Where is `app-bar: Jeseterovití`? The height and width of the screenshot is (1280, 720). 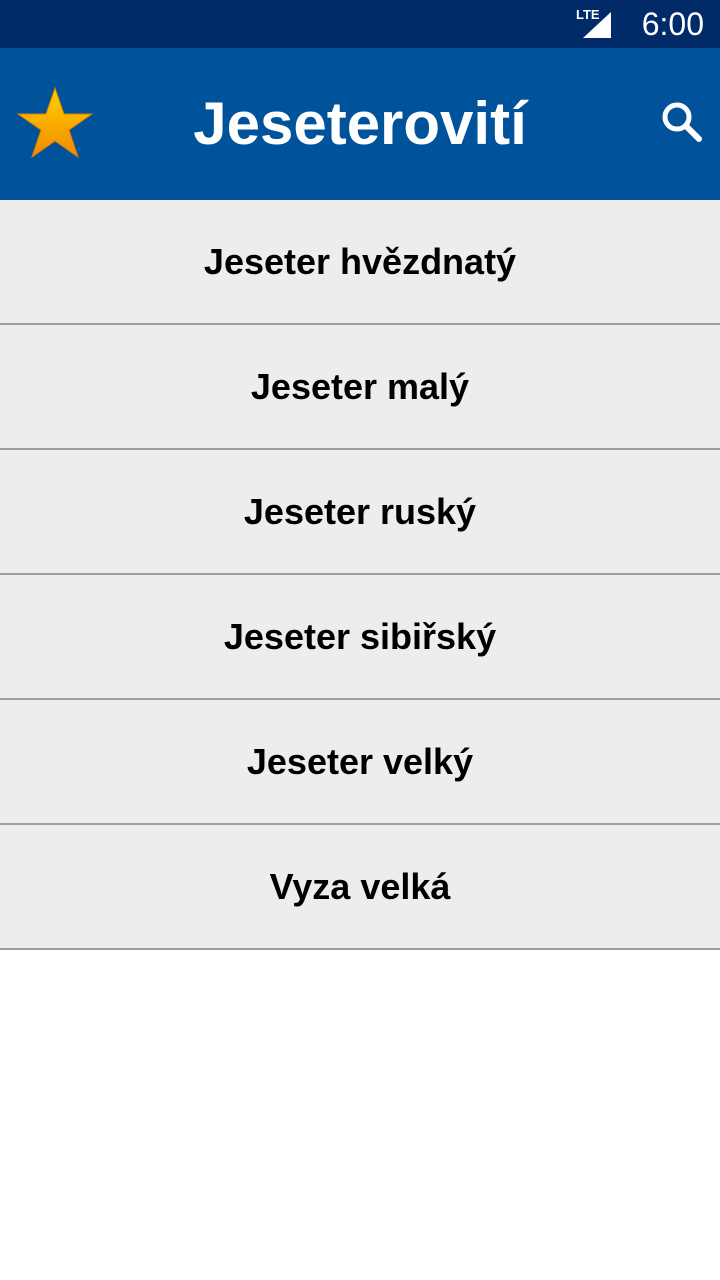 app-bar: Jeseterovití is located at coordinates (360, 124).